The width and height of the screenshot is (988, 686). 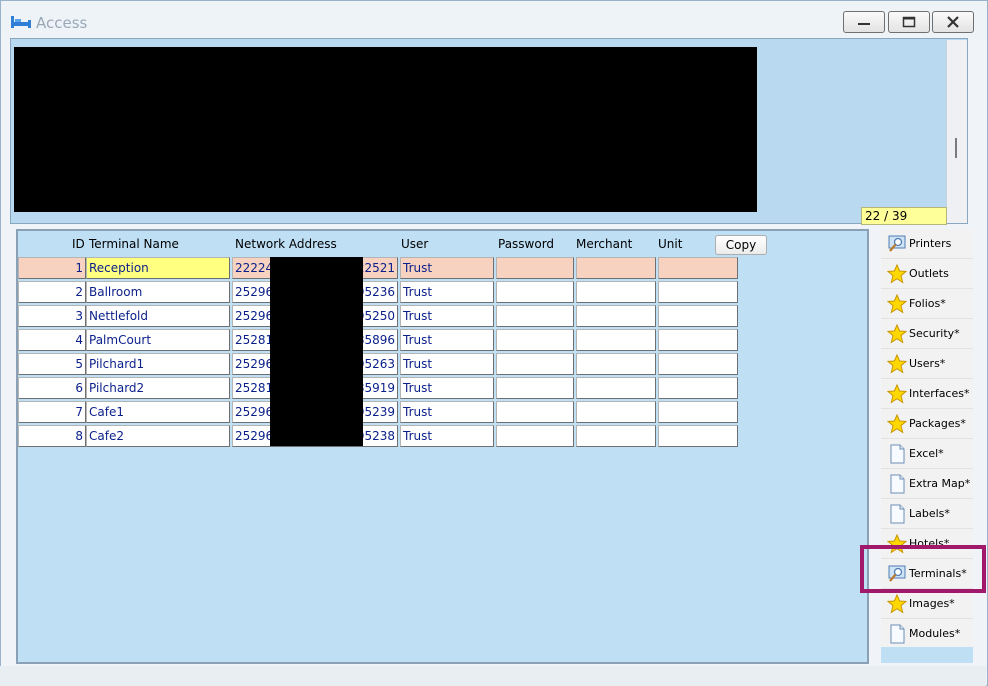 I want to click on sidebar-item-terminals: Terminals*, so click(x=927, y=574).